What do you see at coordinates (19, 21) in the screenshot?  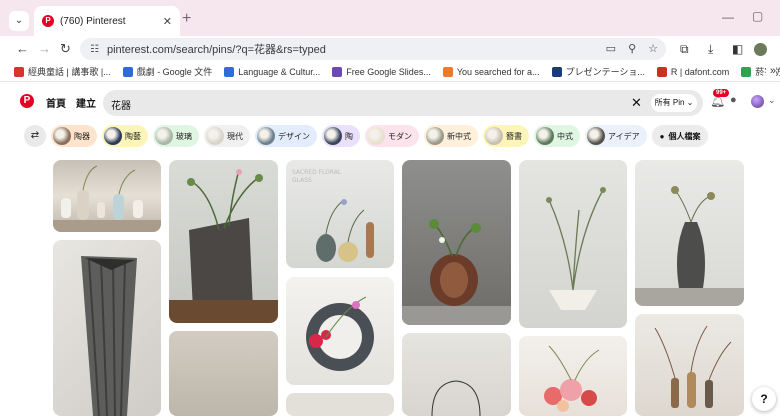 I see `tab-search-icon: ⌄` at bounding box center [19, 21].